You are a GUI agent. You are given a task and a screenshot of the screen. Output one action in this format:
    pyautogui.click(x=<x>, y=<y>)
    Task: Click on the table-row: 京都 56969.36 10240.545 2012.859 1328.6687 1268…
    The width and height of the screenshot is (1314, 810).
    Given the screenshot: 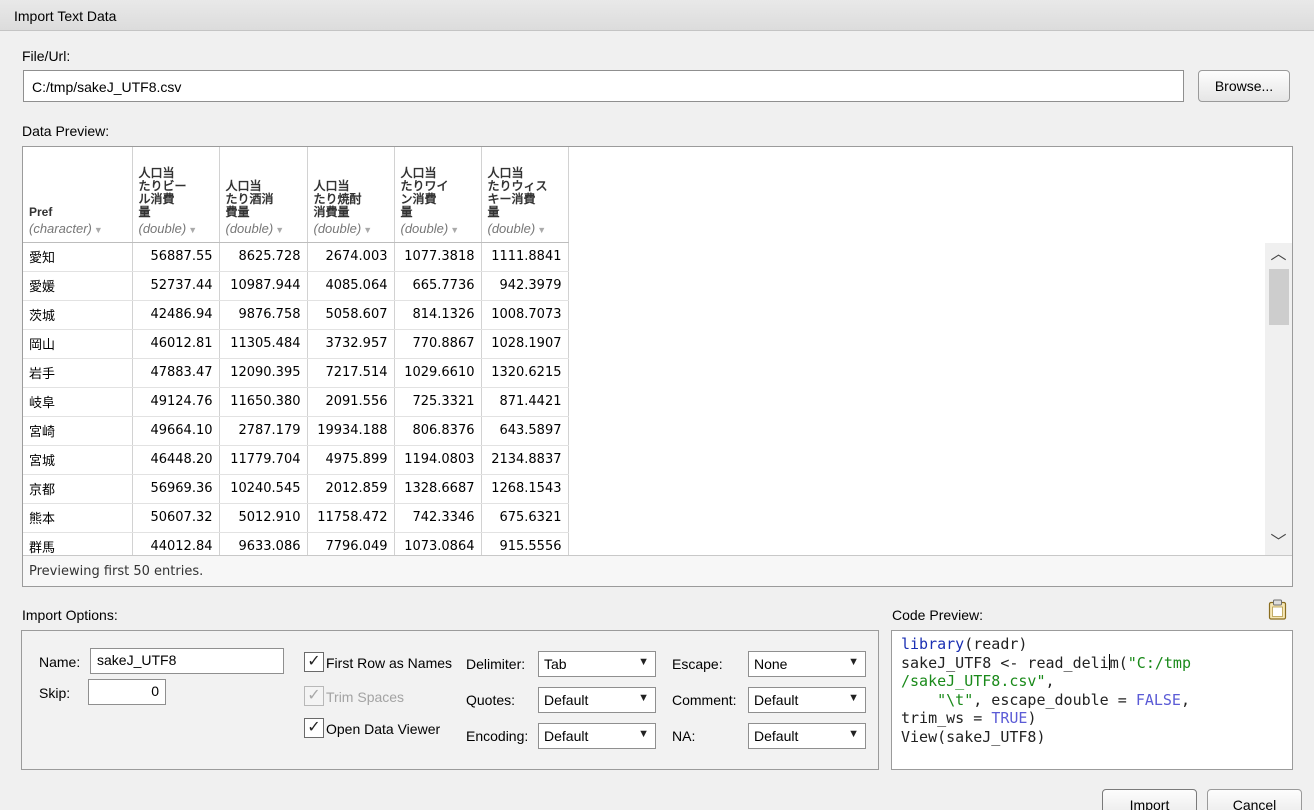 What is the action you would take?
    pyautogui.click(x=296, y=489)
    